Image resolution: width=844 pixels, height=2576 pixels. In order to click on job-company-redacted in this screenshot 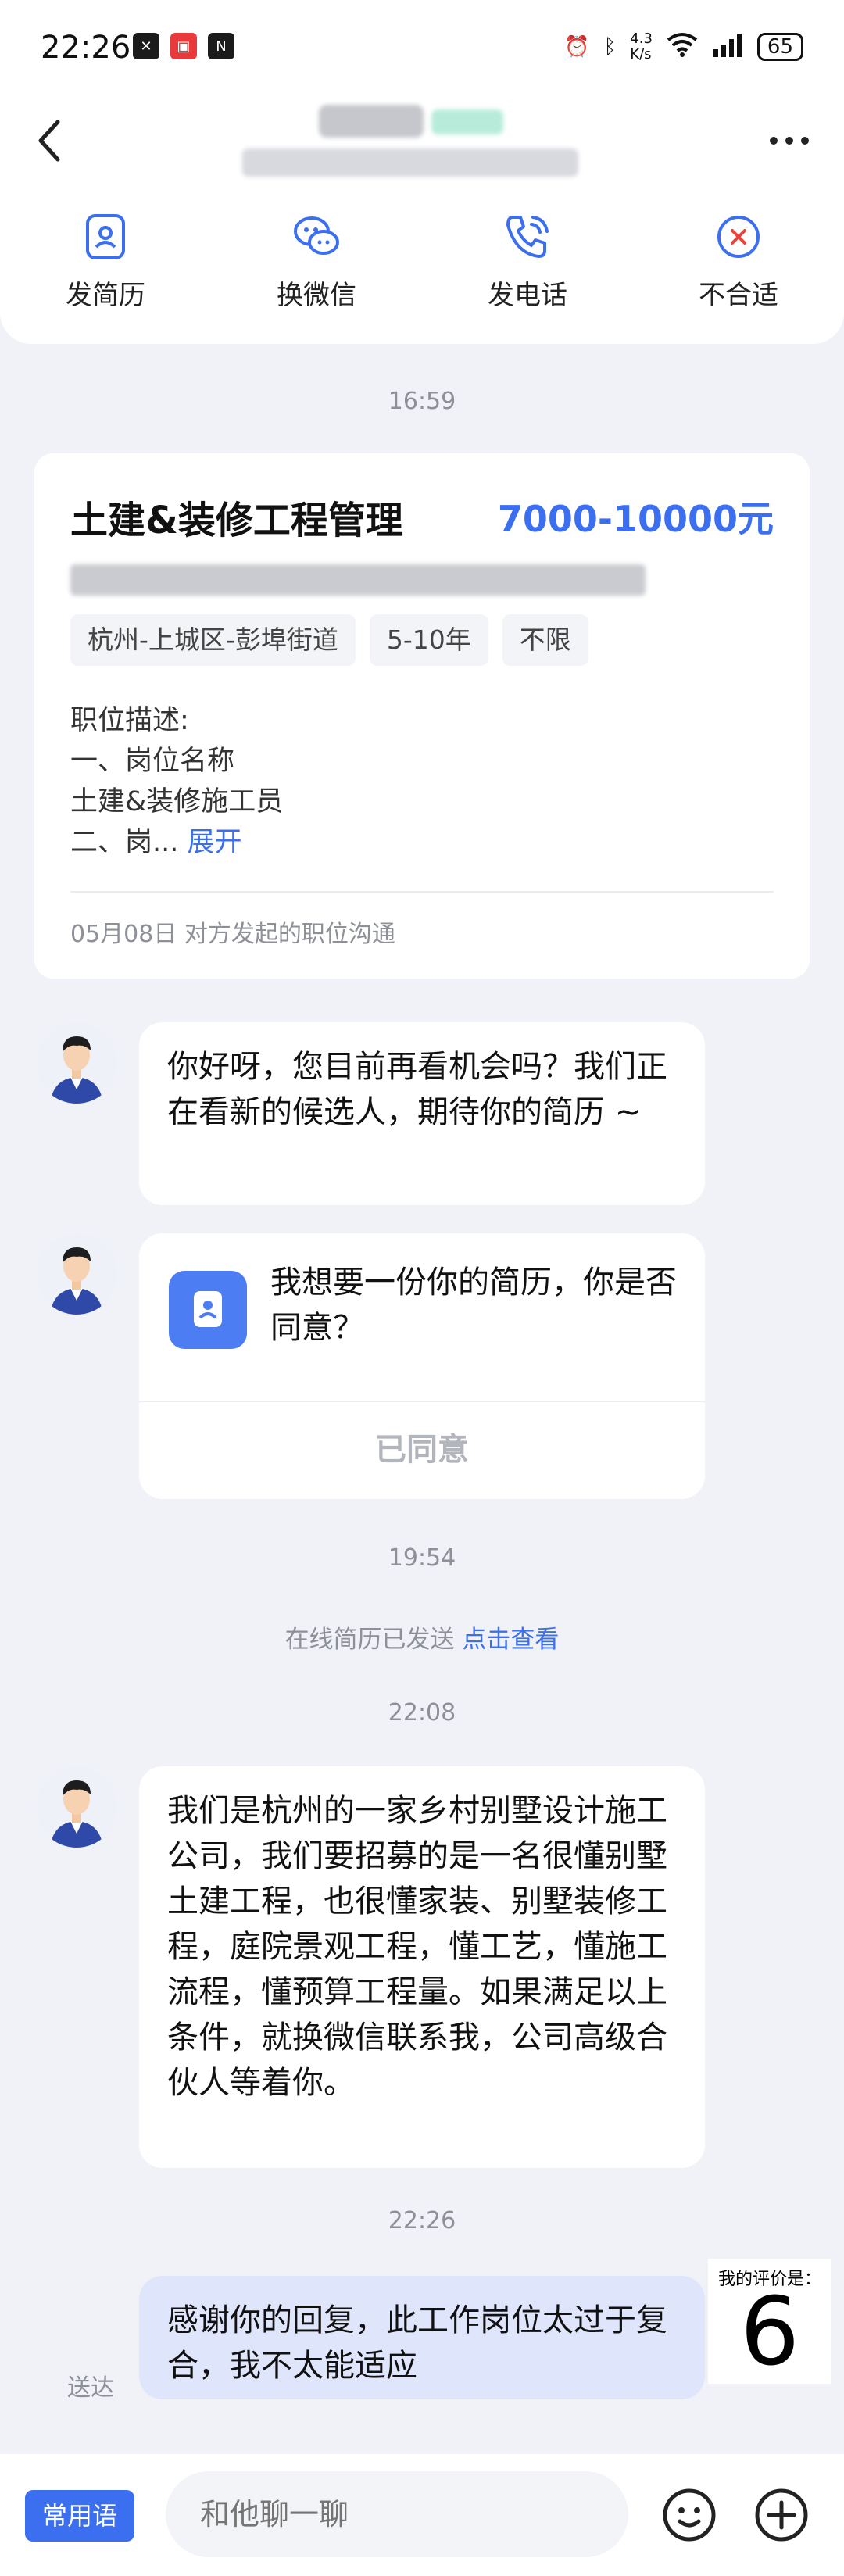, I will do `click(358, 580)`.